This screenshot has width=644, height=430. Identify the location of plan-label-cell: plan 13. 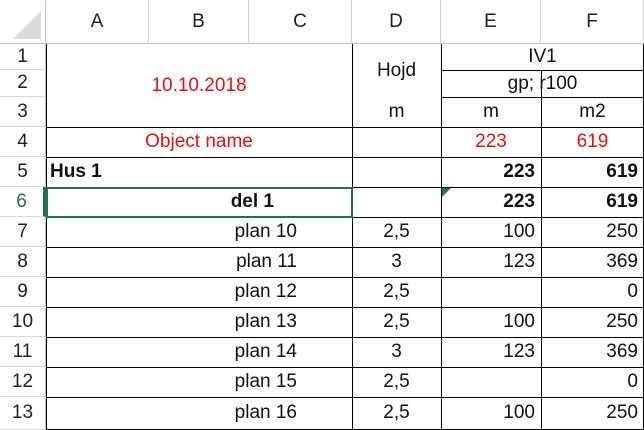
(199, 322).